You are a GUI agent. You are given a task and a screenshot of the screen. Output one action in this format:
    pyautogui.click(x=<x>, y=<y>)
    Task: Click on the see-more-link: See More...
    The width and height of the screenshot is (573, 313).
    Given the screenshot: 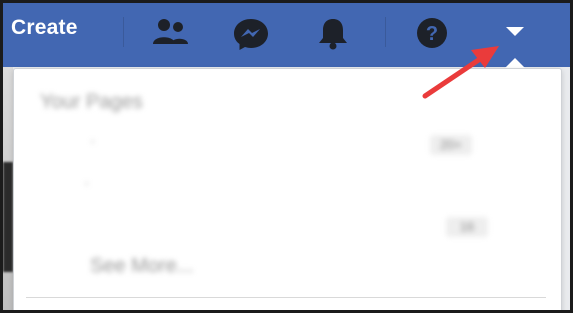 What is the action you would take?
    pyautogui.click(x=141, y=266)
    